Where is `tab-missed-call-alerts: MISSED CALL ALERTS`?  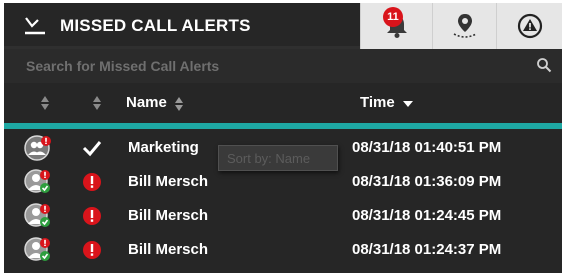 tab-missed-call-alerts: MISSED CALL ALERTS is located at coordinates (182, 26).